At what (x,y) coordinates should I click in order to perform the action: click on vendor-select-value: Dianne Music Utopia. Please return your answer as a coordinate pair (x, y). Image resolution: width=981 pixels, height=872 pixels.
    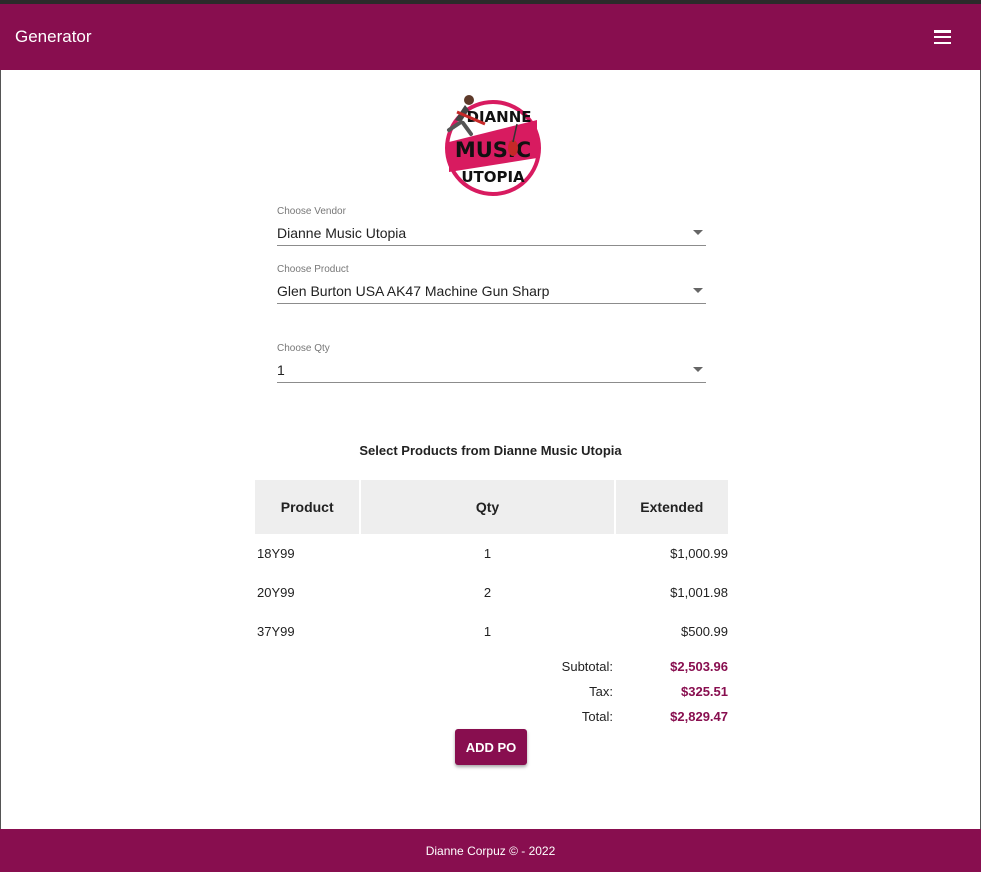
    Looking at the image, I should click on (342, 232).